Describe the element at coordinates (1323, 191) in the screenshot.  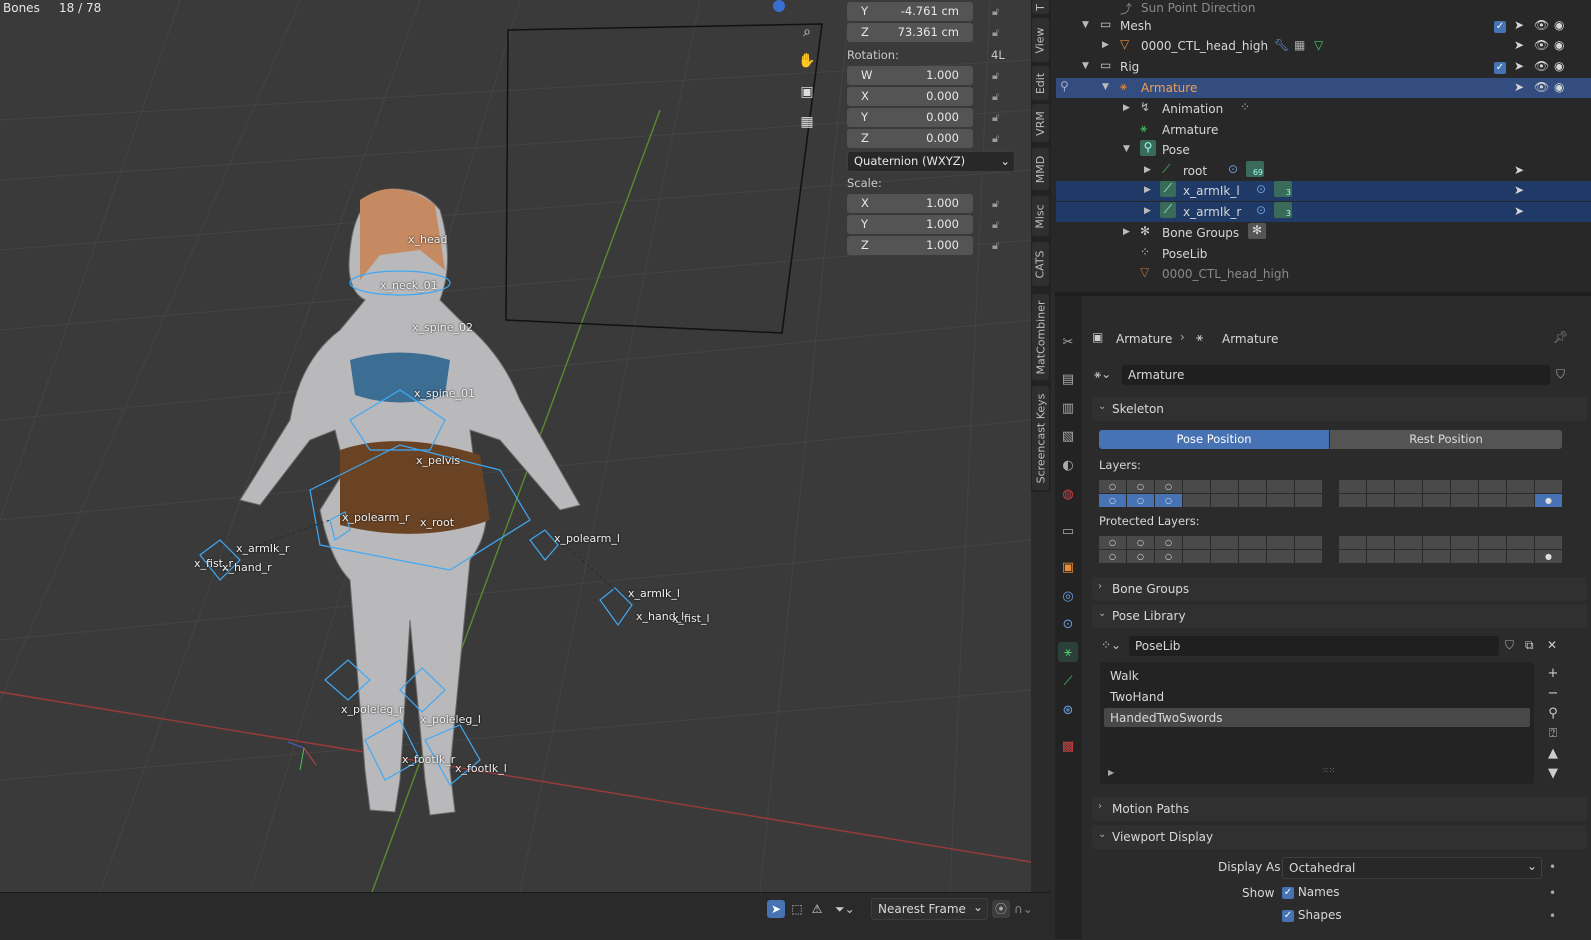
I see `outliner-row-armik-l: ▶ ⟋ x_armIk_l ⊙ 3 ➤` at that location.